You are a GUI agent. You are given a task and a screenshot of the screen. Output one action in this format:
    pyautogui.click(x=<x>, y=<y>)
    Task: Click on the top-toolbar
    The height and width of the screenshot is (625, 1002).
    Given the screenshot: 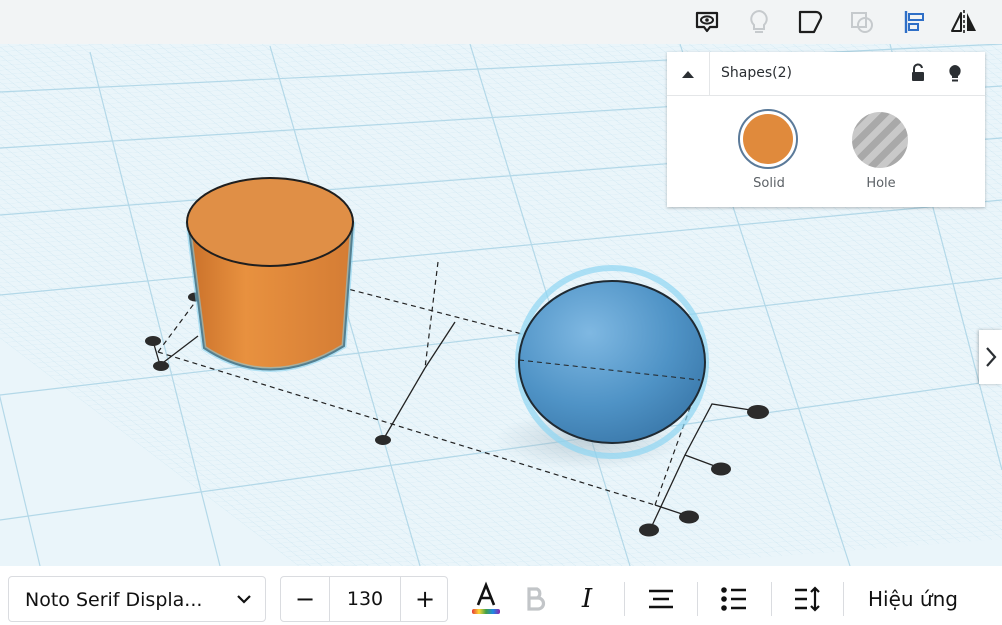 What is the action you would take?
    pyautogui.click(x=501, y=22)
    